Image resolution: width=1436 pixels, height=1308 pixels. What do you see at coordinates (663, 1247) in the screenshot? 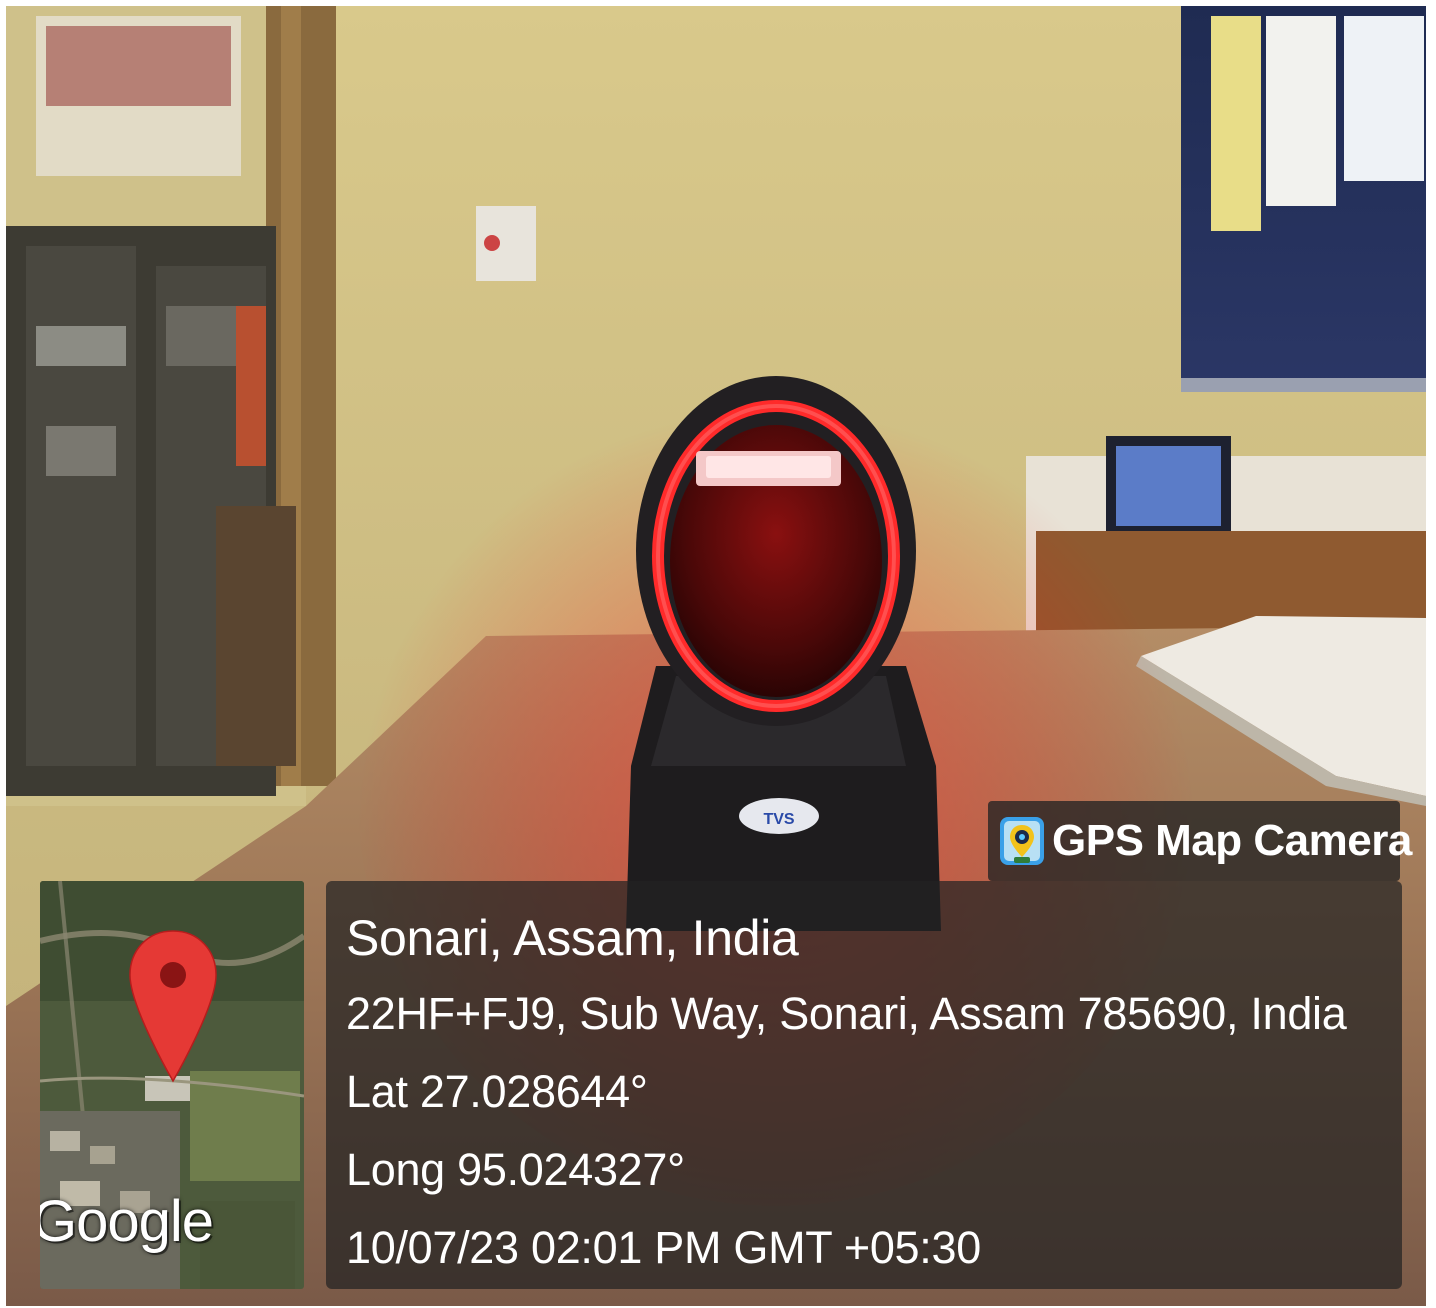
I see `timestamp: 10/07/23 02:01 PM GMT +05:30` at bounding box center [663, 1247].